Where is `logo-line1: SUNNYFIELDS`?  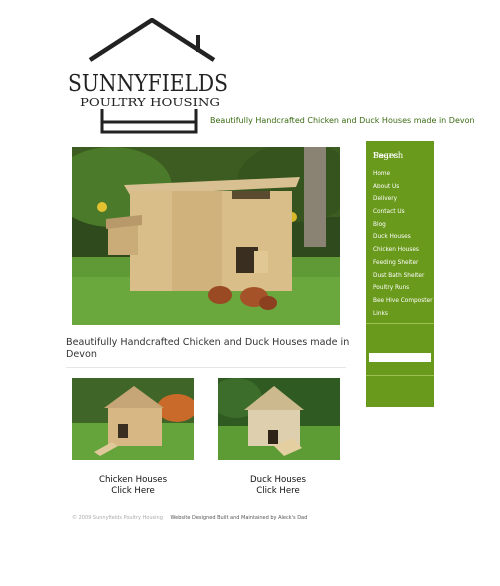
logo-line1: SUNNYFIELDS is located at coordinates (148, 84).